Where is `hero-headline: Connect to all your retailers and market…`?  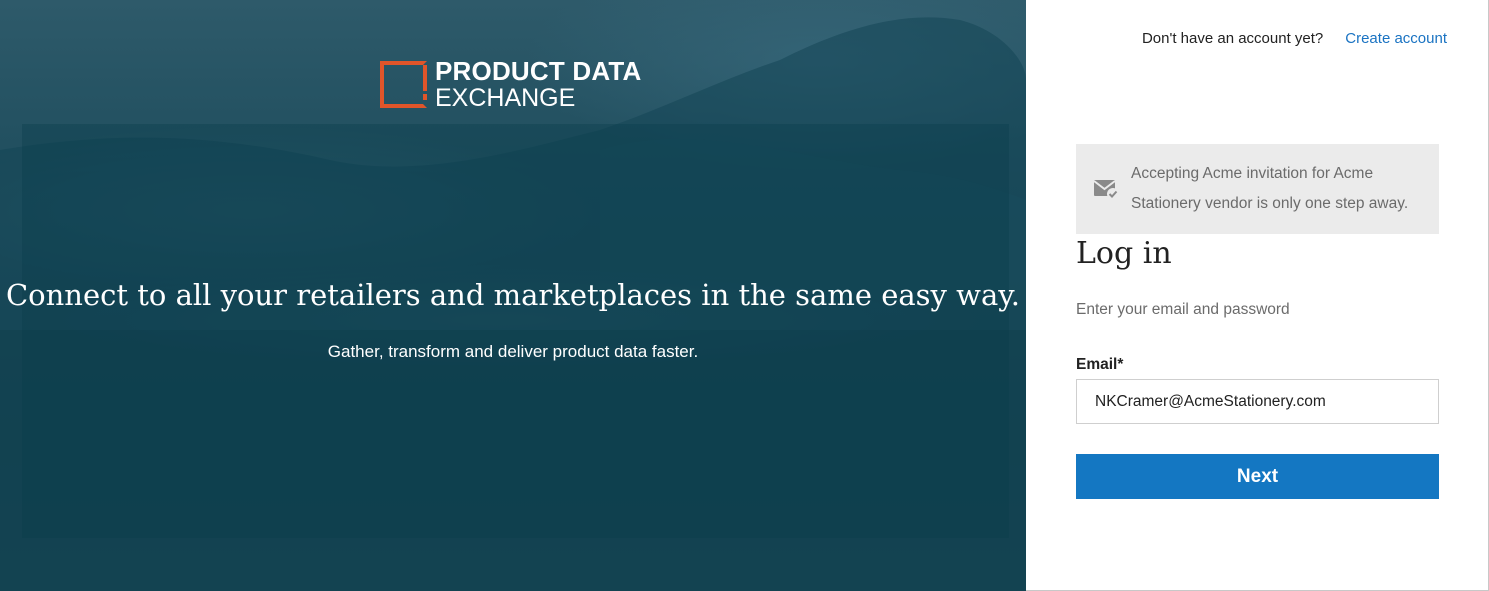
hero-headline: Connect to all your retailers and market… is located at coordinates (513, 295).